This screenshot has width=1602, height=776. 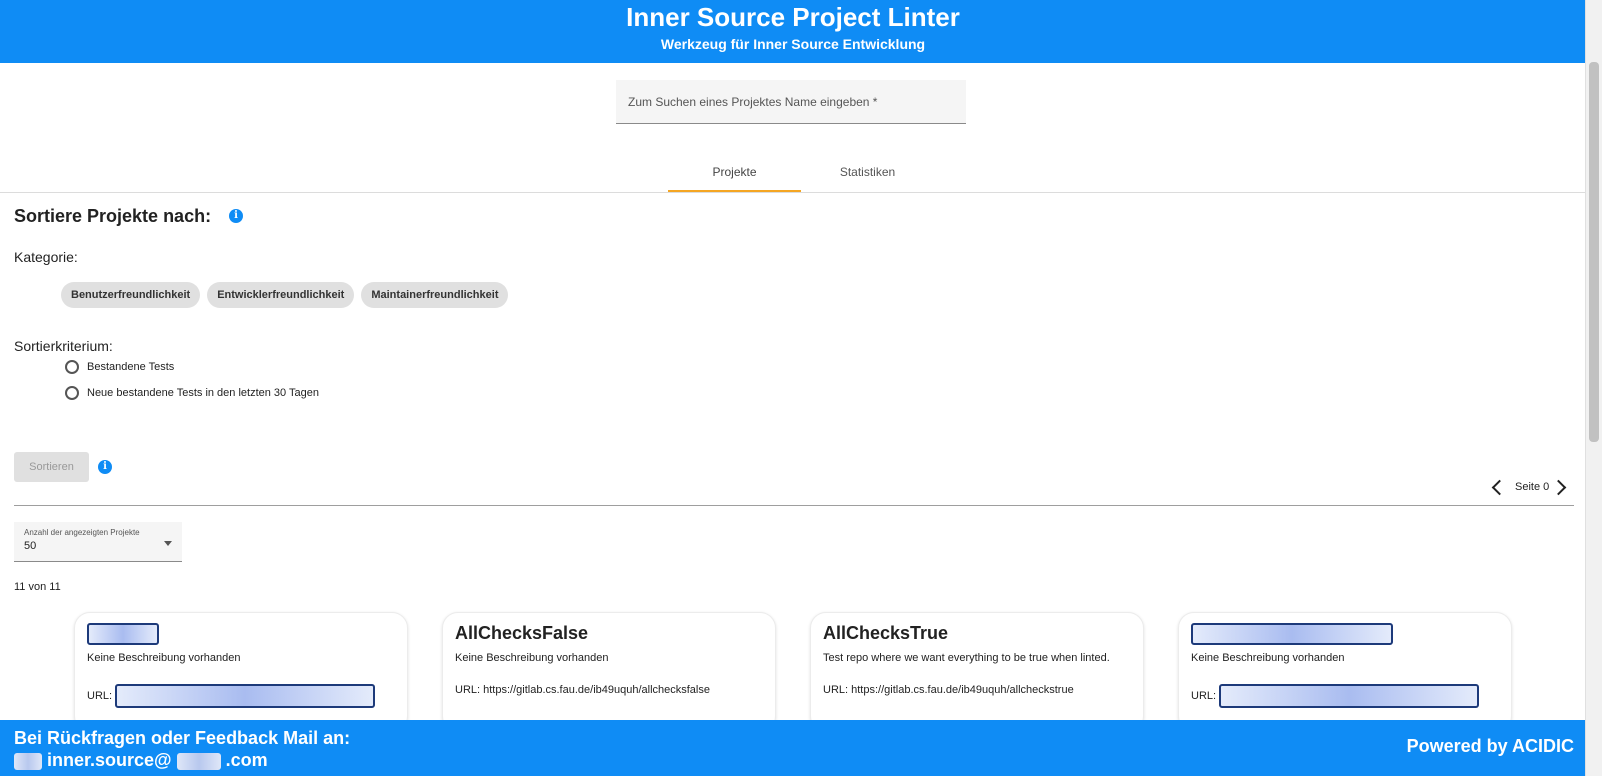 What do you see at coordinates (1558, 487) in the screenshot?
I see `chevron-right-icon` at bounding box center [1558, 487].